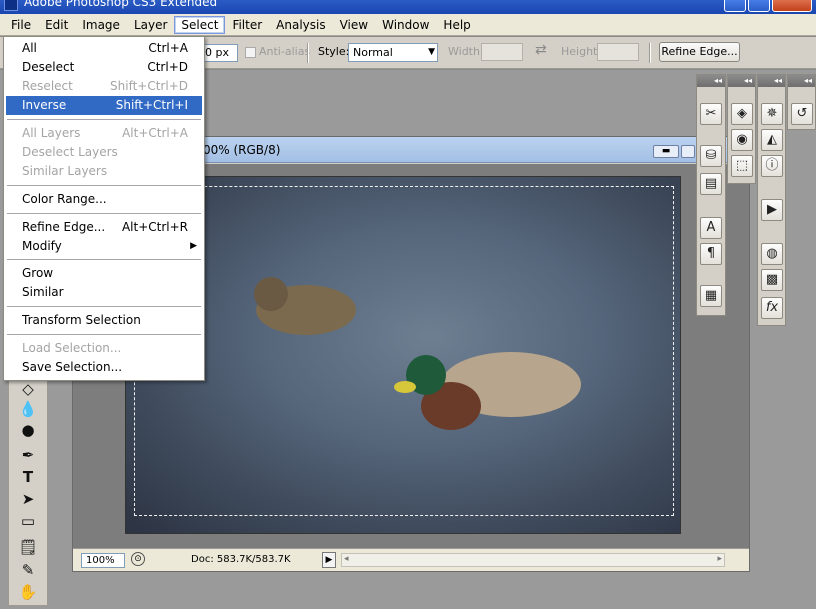  What do you see at coordinates (247, 25) in the screenshot?
I see `menu-filter: Filter` at bounding box center [247, 25].